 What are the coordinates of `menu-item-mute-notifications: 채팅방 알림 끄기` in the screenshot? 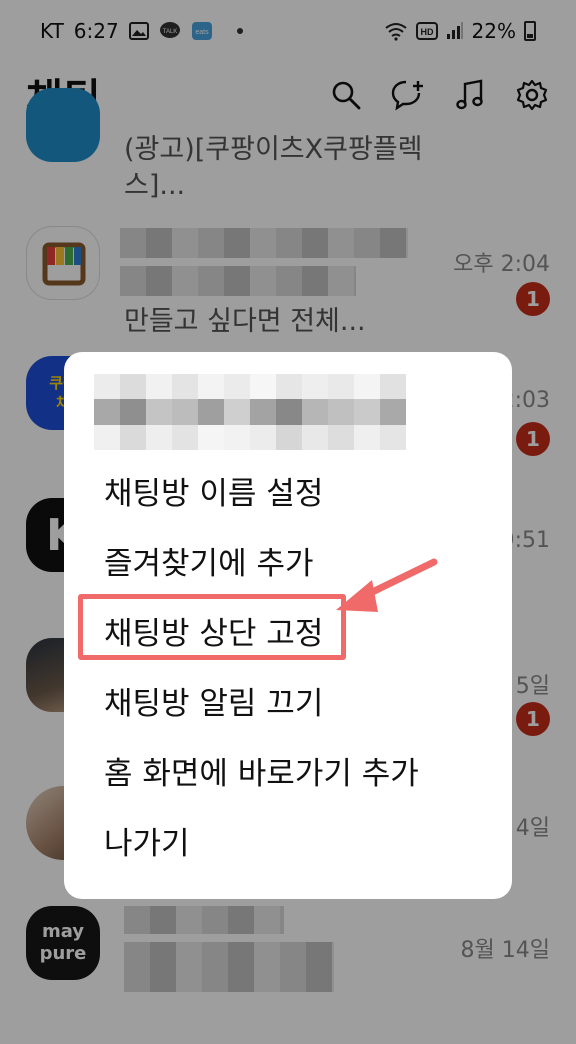 It's located at (213, 700).